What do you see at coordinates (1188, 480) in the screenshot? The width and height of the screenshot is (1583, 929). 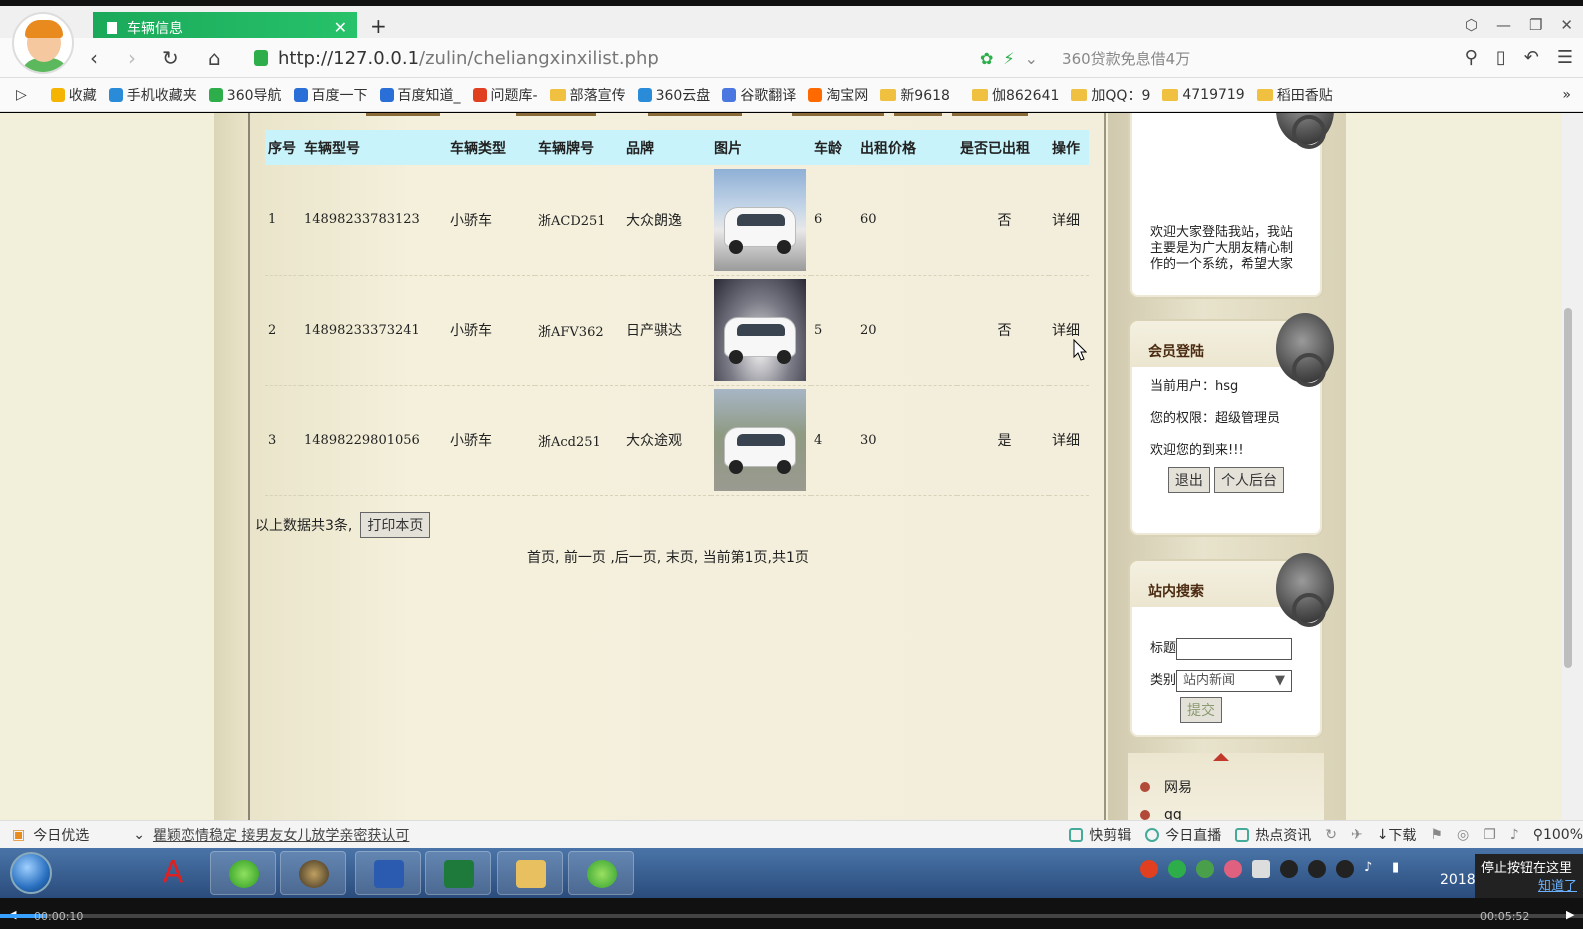 I see `logout-button: 退出` at bounding box center [1188, 480].